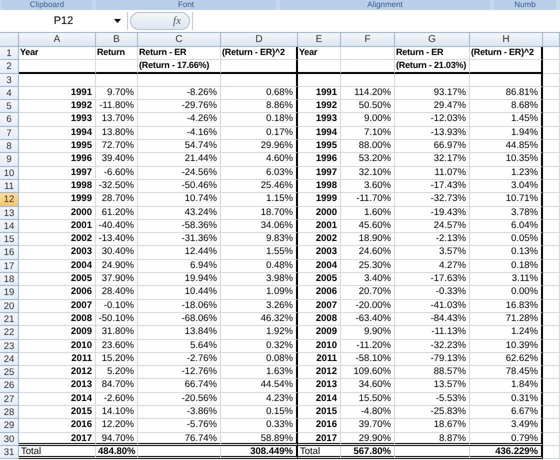 This screenshot has height=460, width=560. Describe the element at coordinates (117, 399) in the screenshot. I see `table-cell: -2.60%` at that location.